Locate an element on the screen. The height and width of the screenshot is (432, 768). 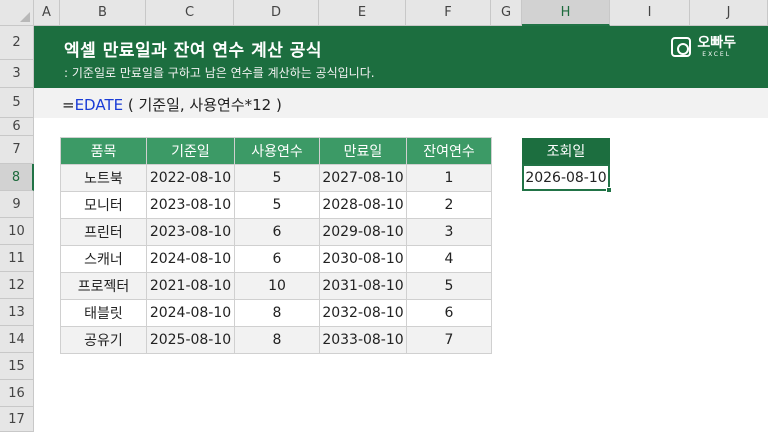
formula-function: EDATE is located at coordinates (99, 105).